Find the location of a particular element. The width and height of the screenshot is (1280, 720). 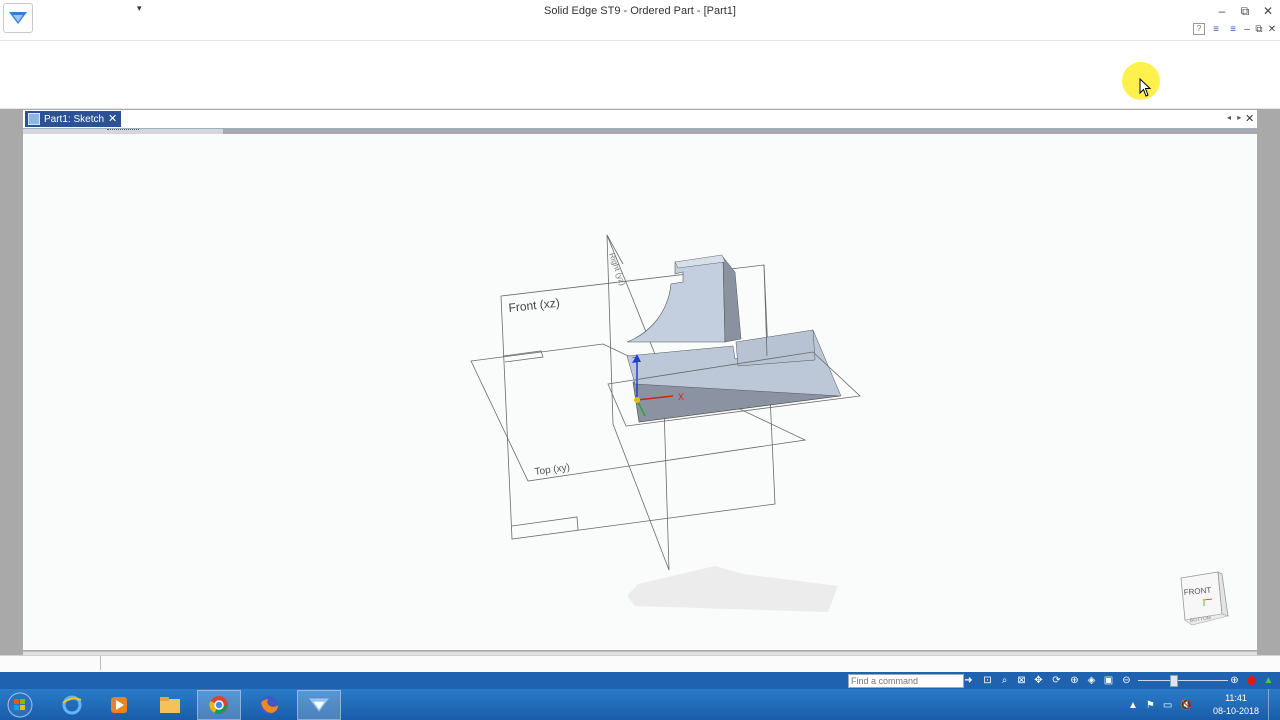

windows-start-icon is located at coordinates (20, 705).